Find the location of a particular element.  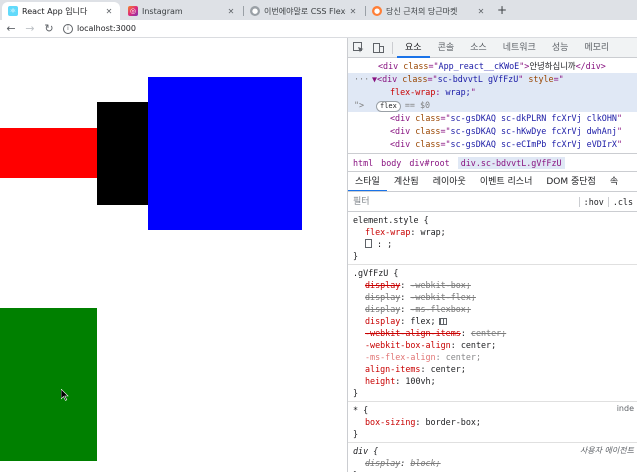

device-toggle-icon is located at coordinates (378, 48).